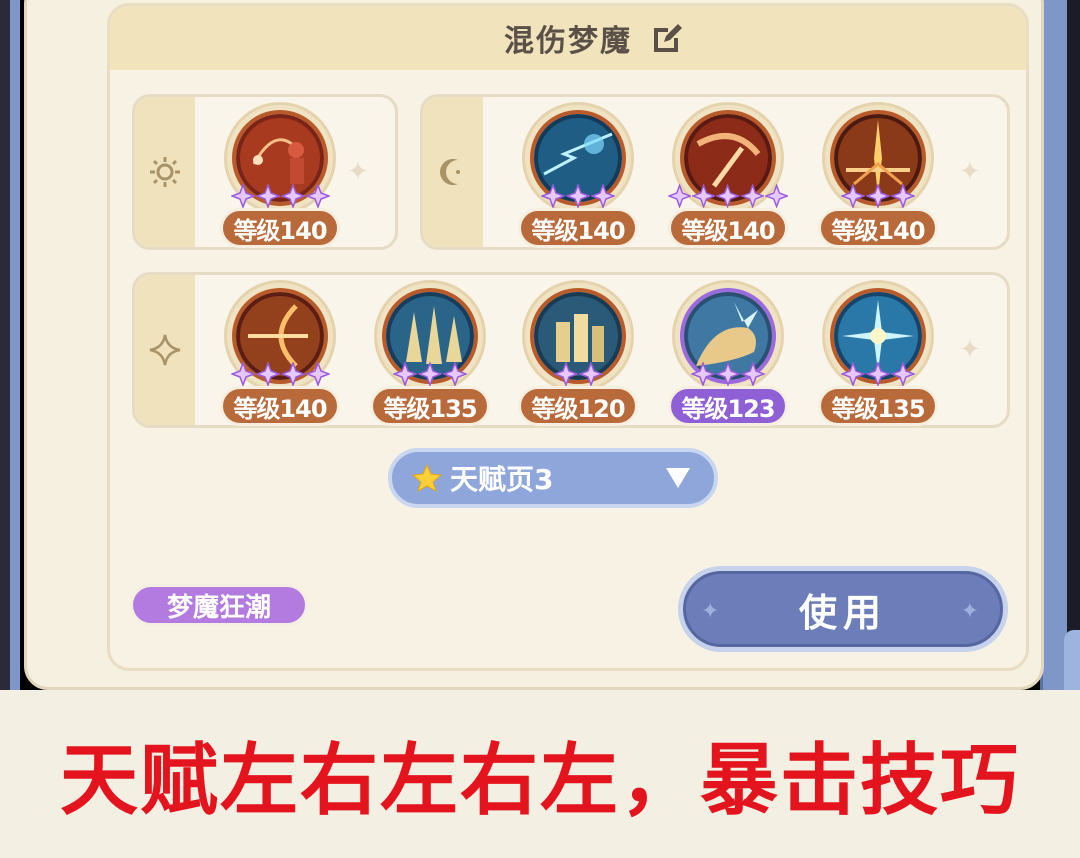 This screenshot has height=858, width=1080. What do you see at coordinates (539, 781) in the screenshot?
I see `caption-text: 天赋左右左右左，暴击技巧` at bounding box center [539, 781].